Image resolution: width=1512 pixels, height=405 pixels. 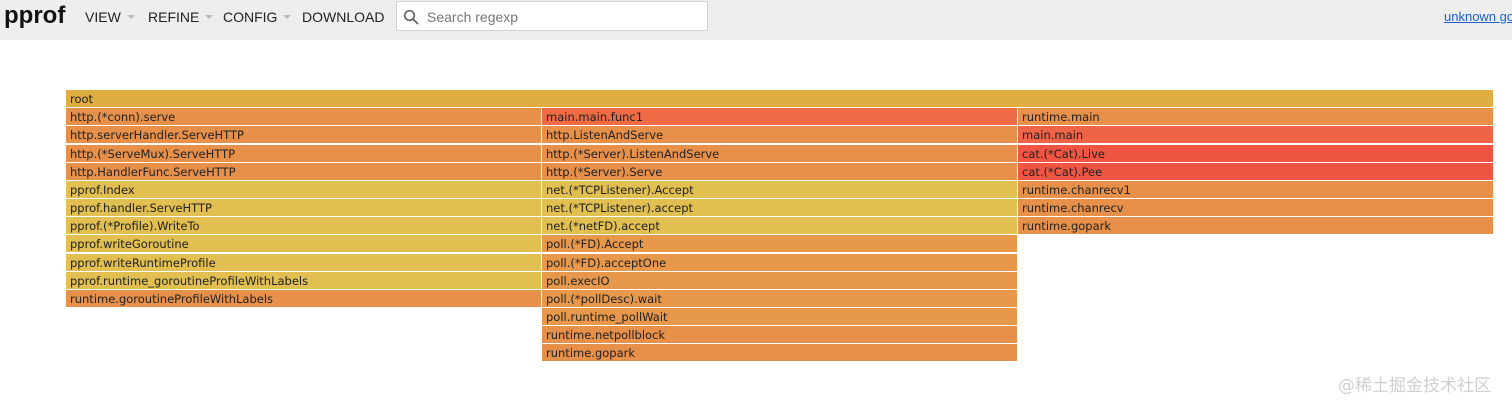 What do you see at coordinates (174, 17) in the screenshot?
I see `refine-menu-label: REFINE` at bounding box center [174, 17].